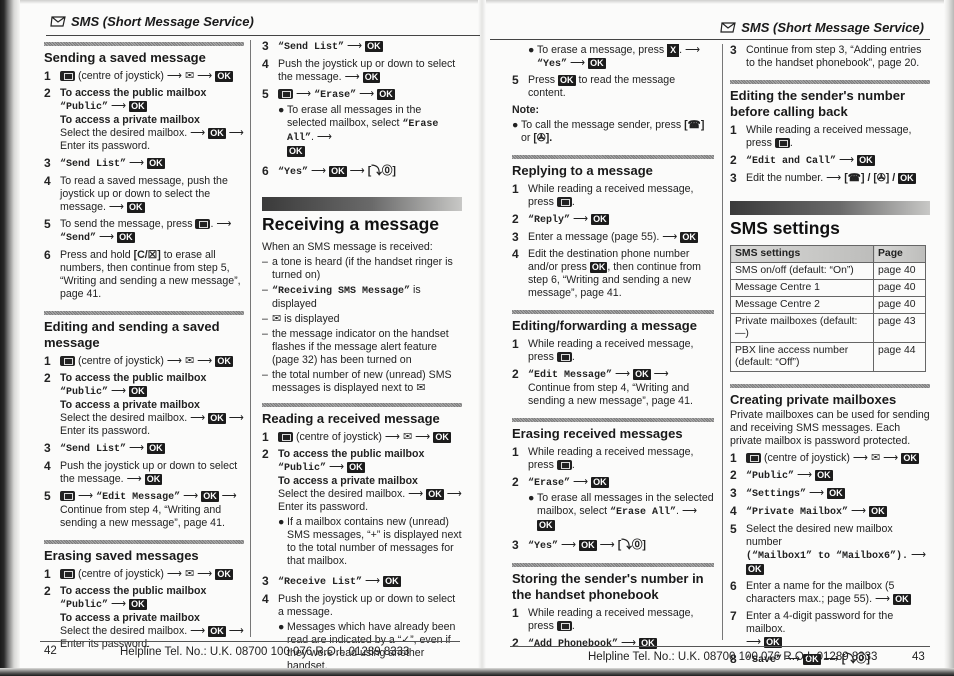 The height and width of the screenshot is (676, 954). I want to click on talk-key-icon: [☎], so click(694, 125).